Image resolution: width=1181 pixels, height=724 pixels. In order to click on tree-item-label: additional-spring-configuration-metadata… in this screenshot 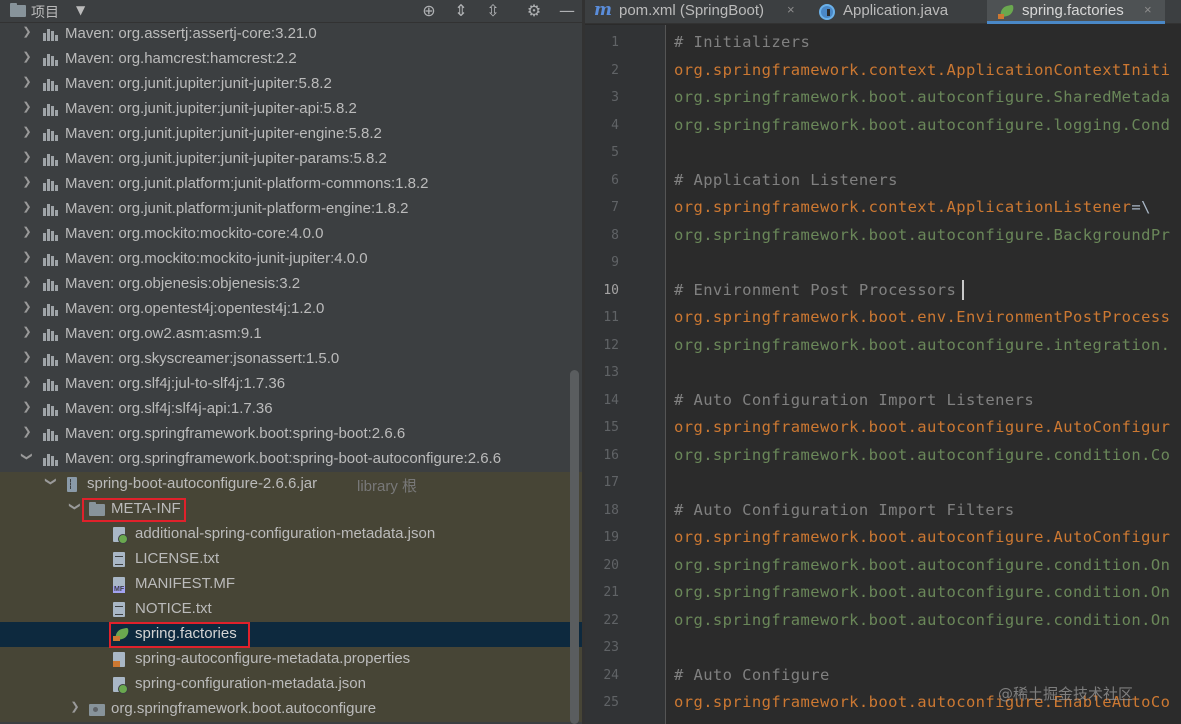, I will do `click(285, 533)`.